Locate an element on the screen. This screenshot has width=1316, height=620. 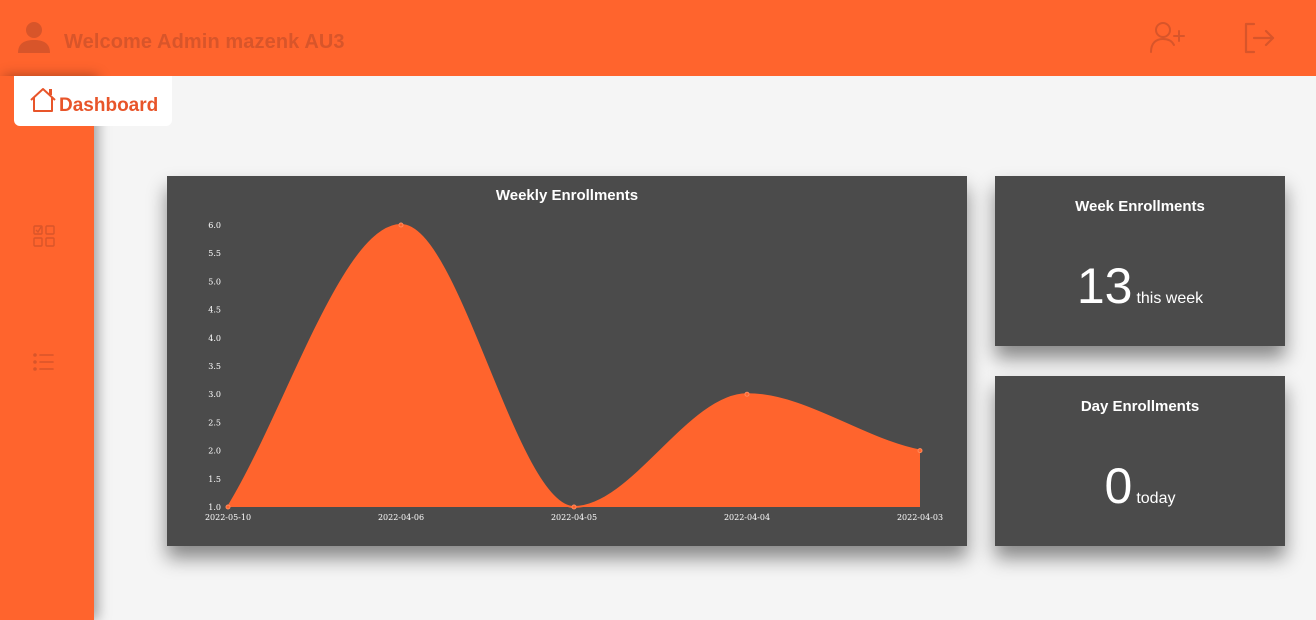
sidebar is located at coordinates (47, 348).